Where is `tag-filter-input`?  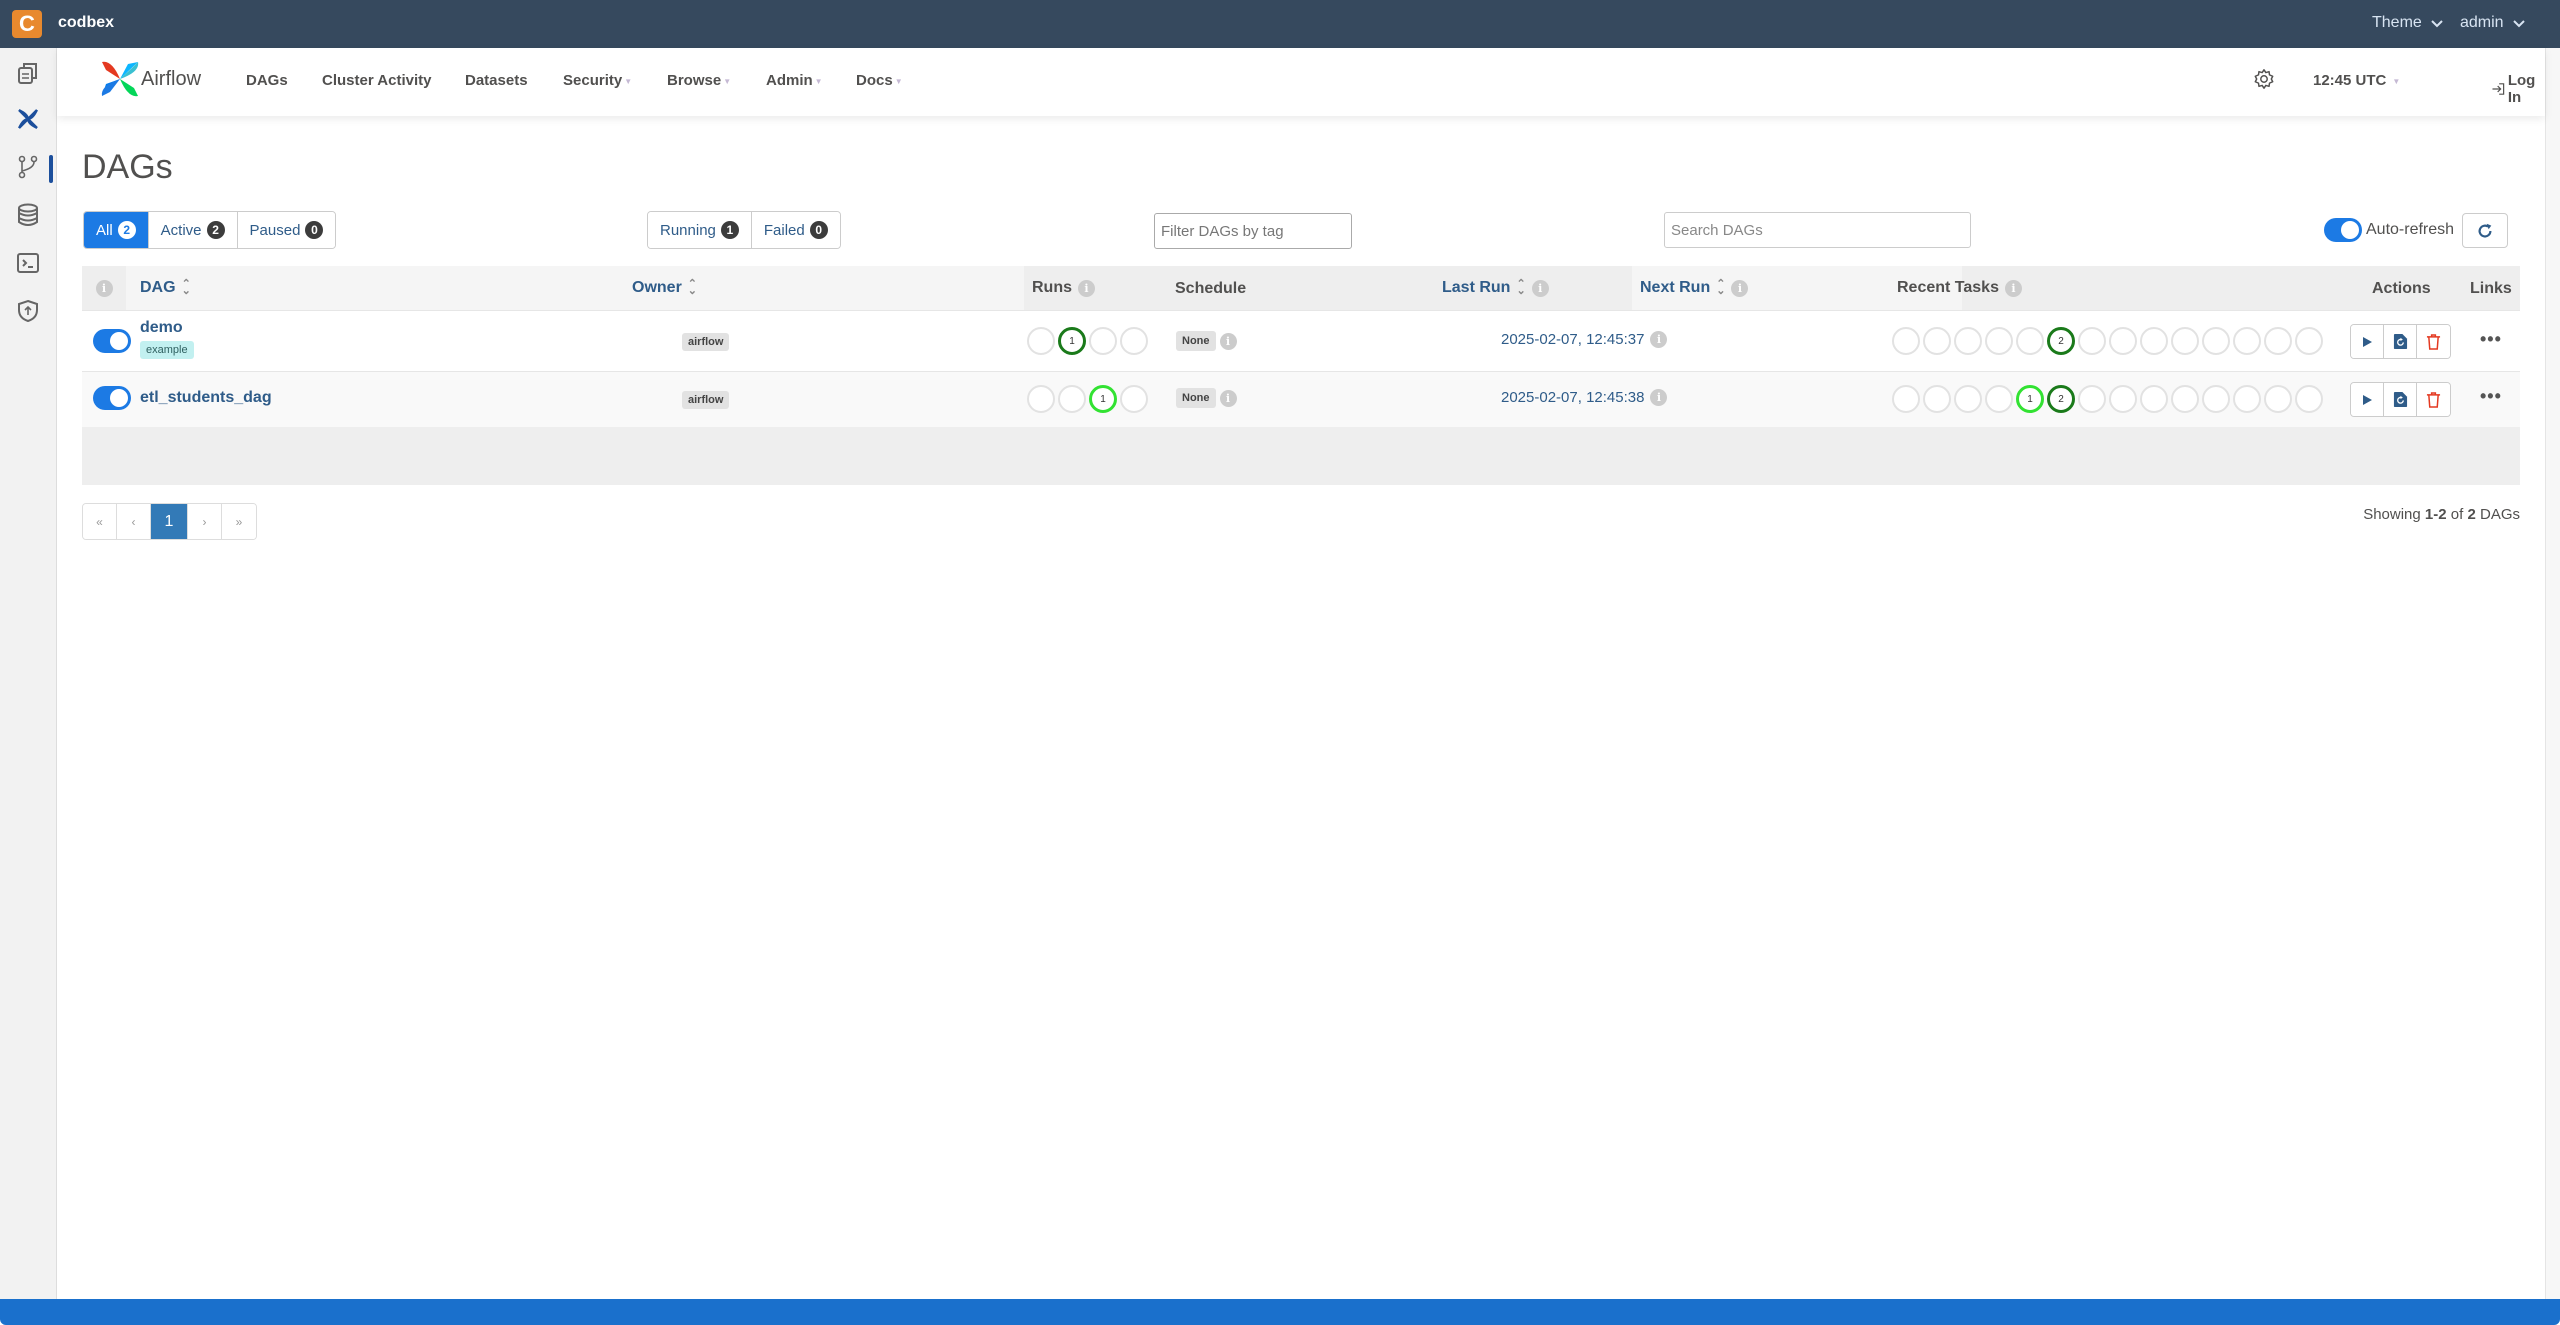
tag-filter-input is located at coordinates (1253, 231).